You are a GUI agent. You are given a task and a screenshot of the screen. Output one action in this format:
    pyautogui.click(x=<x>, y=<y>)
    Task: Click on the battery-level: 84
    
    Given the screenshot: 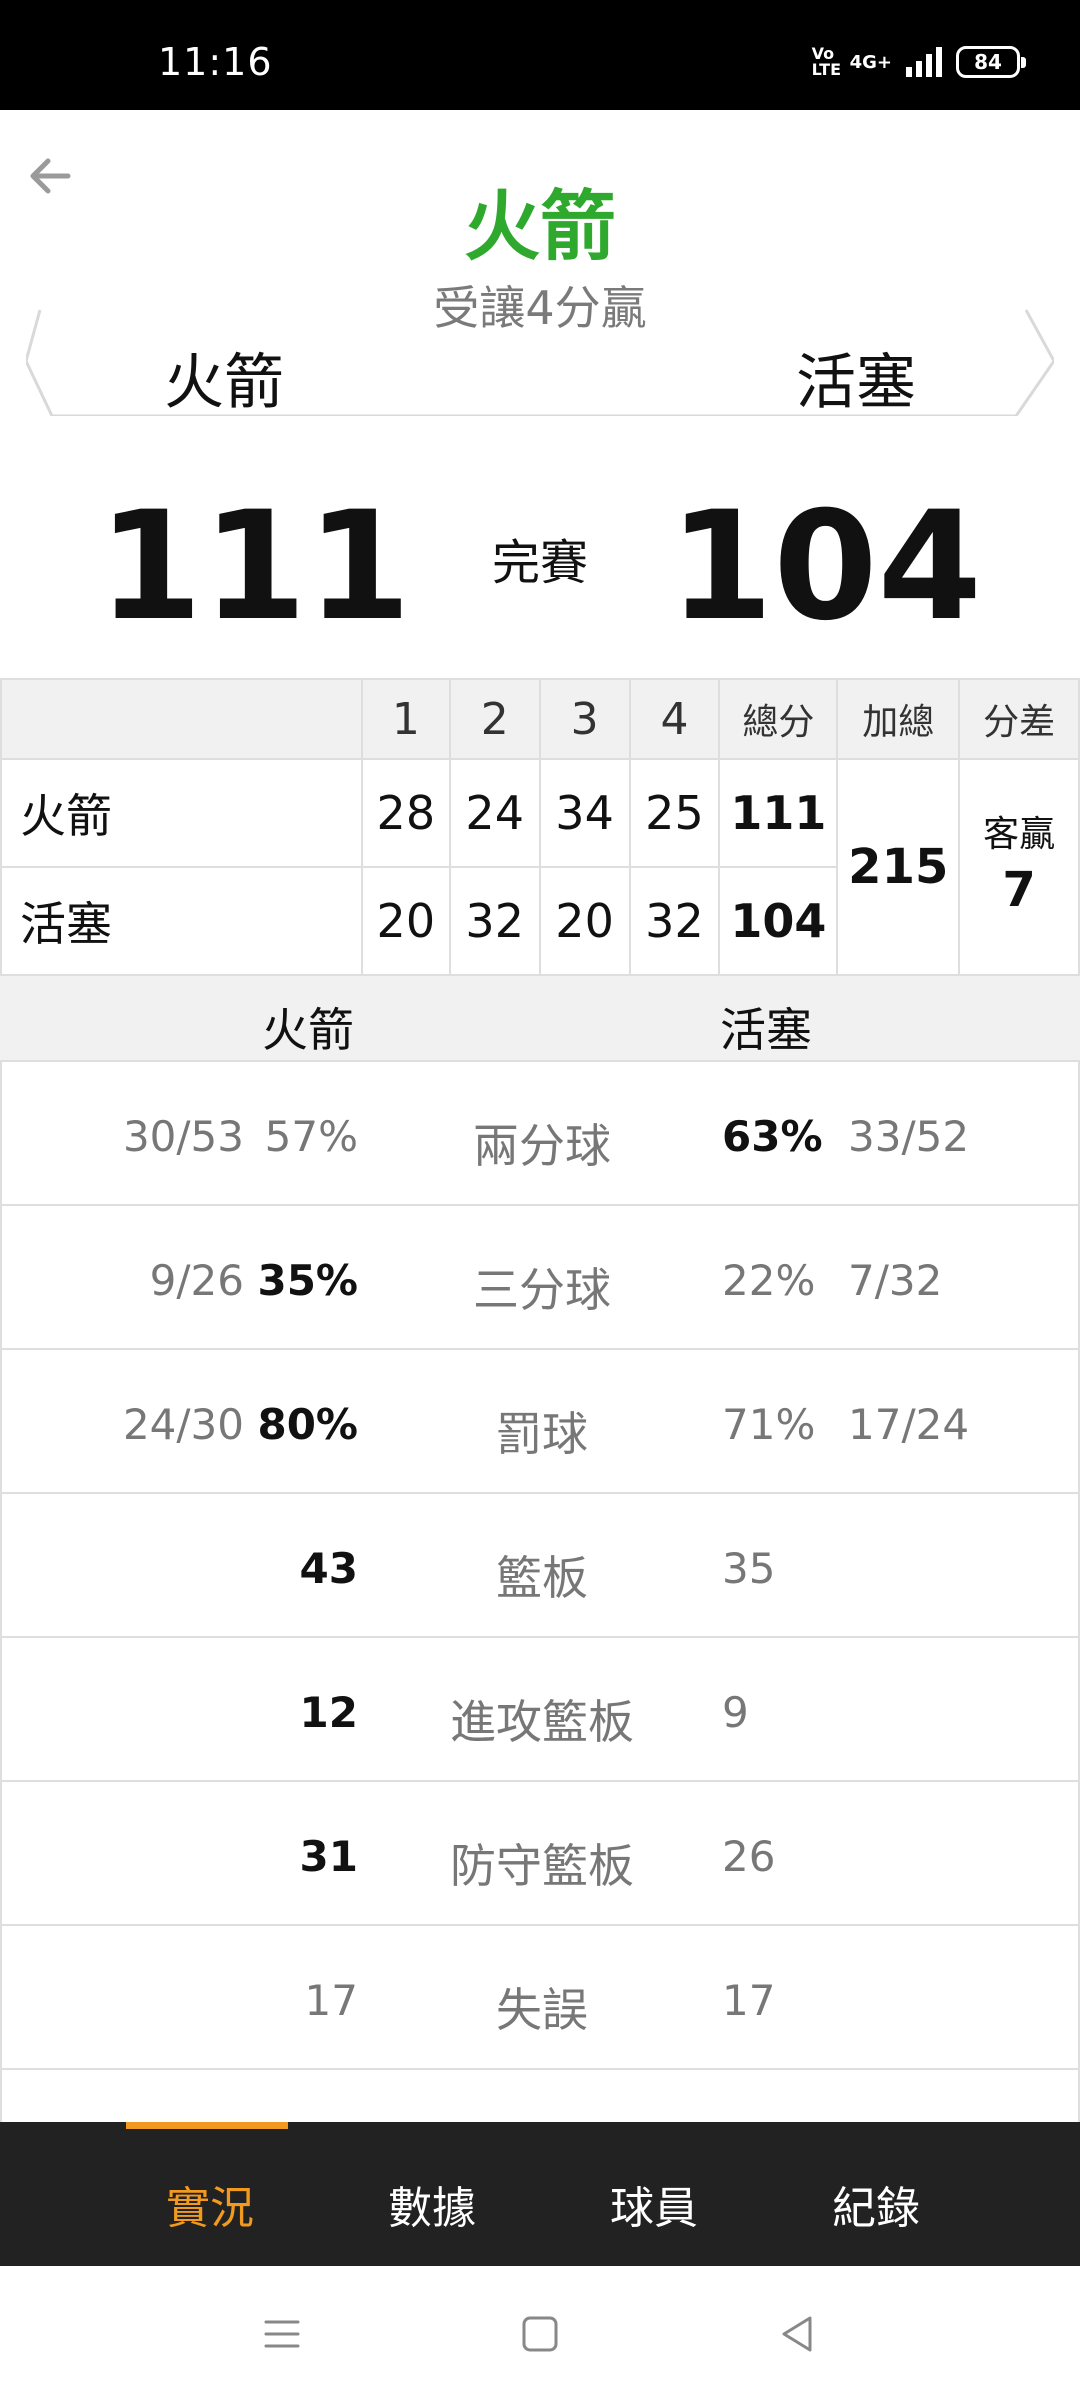 What is the action you would take?
    pyautogui.click(x=988, y=62)
    